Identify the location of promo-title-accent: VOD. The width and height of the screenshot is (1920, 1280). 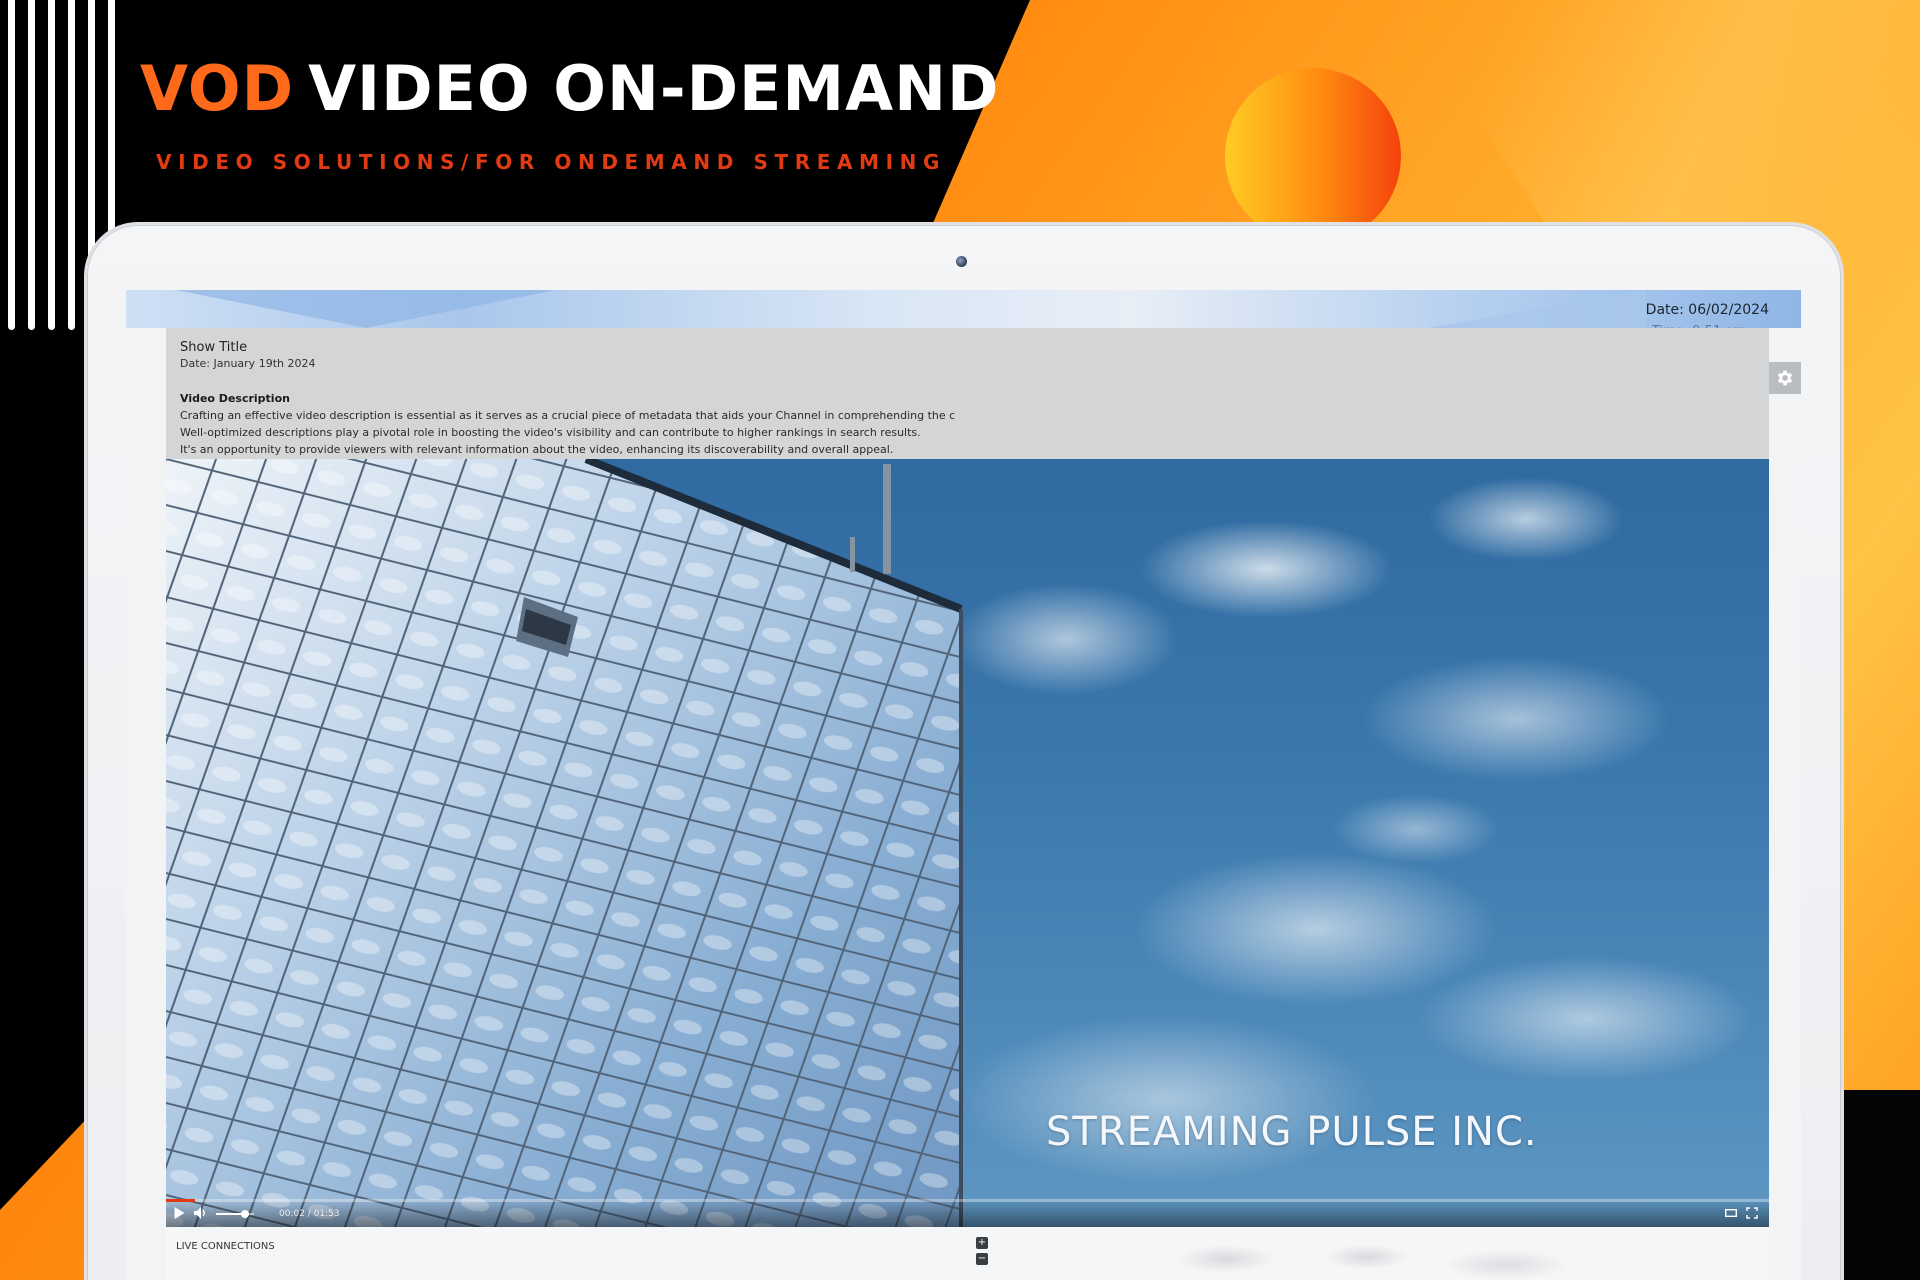
(217, 88).